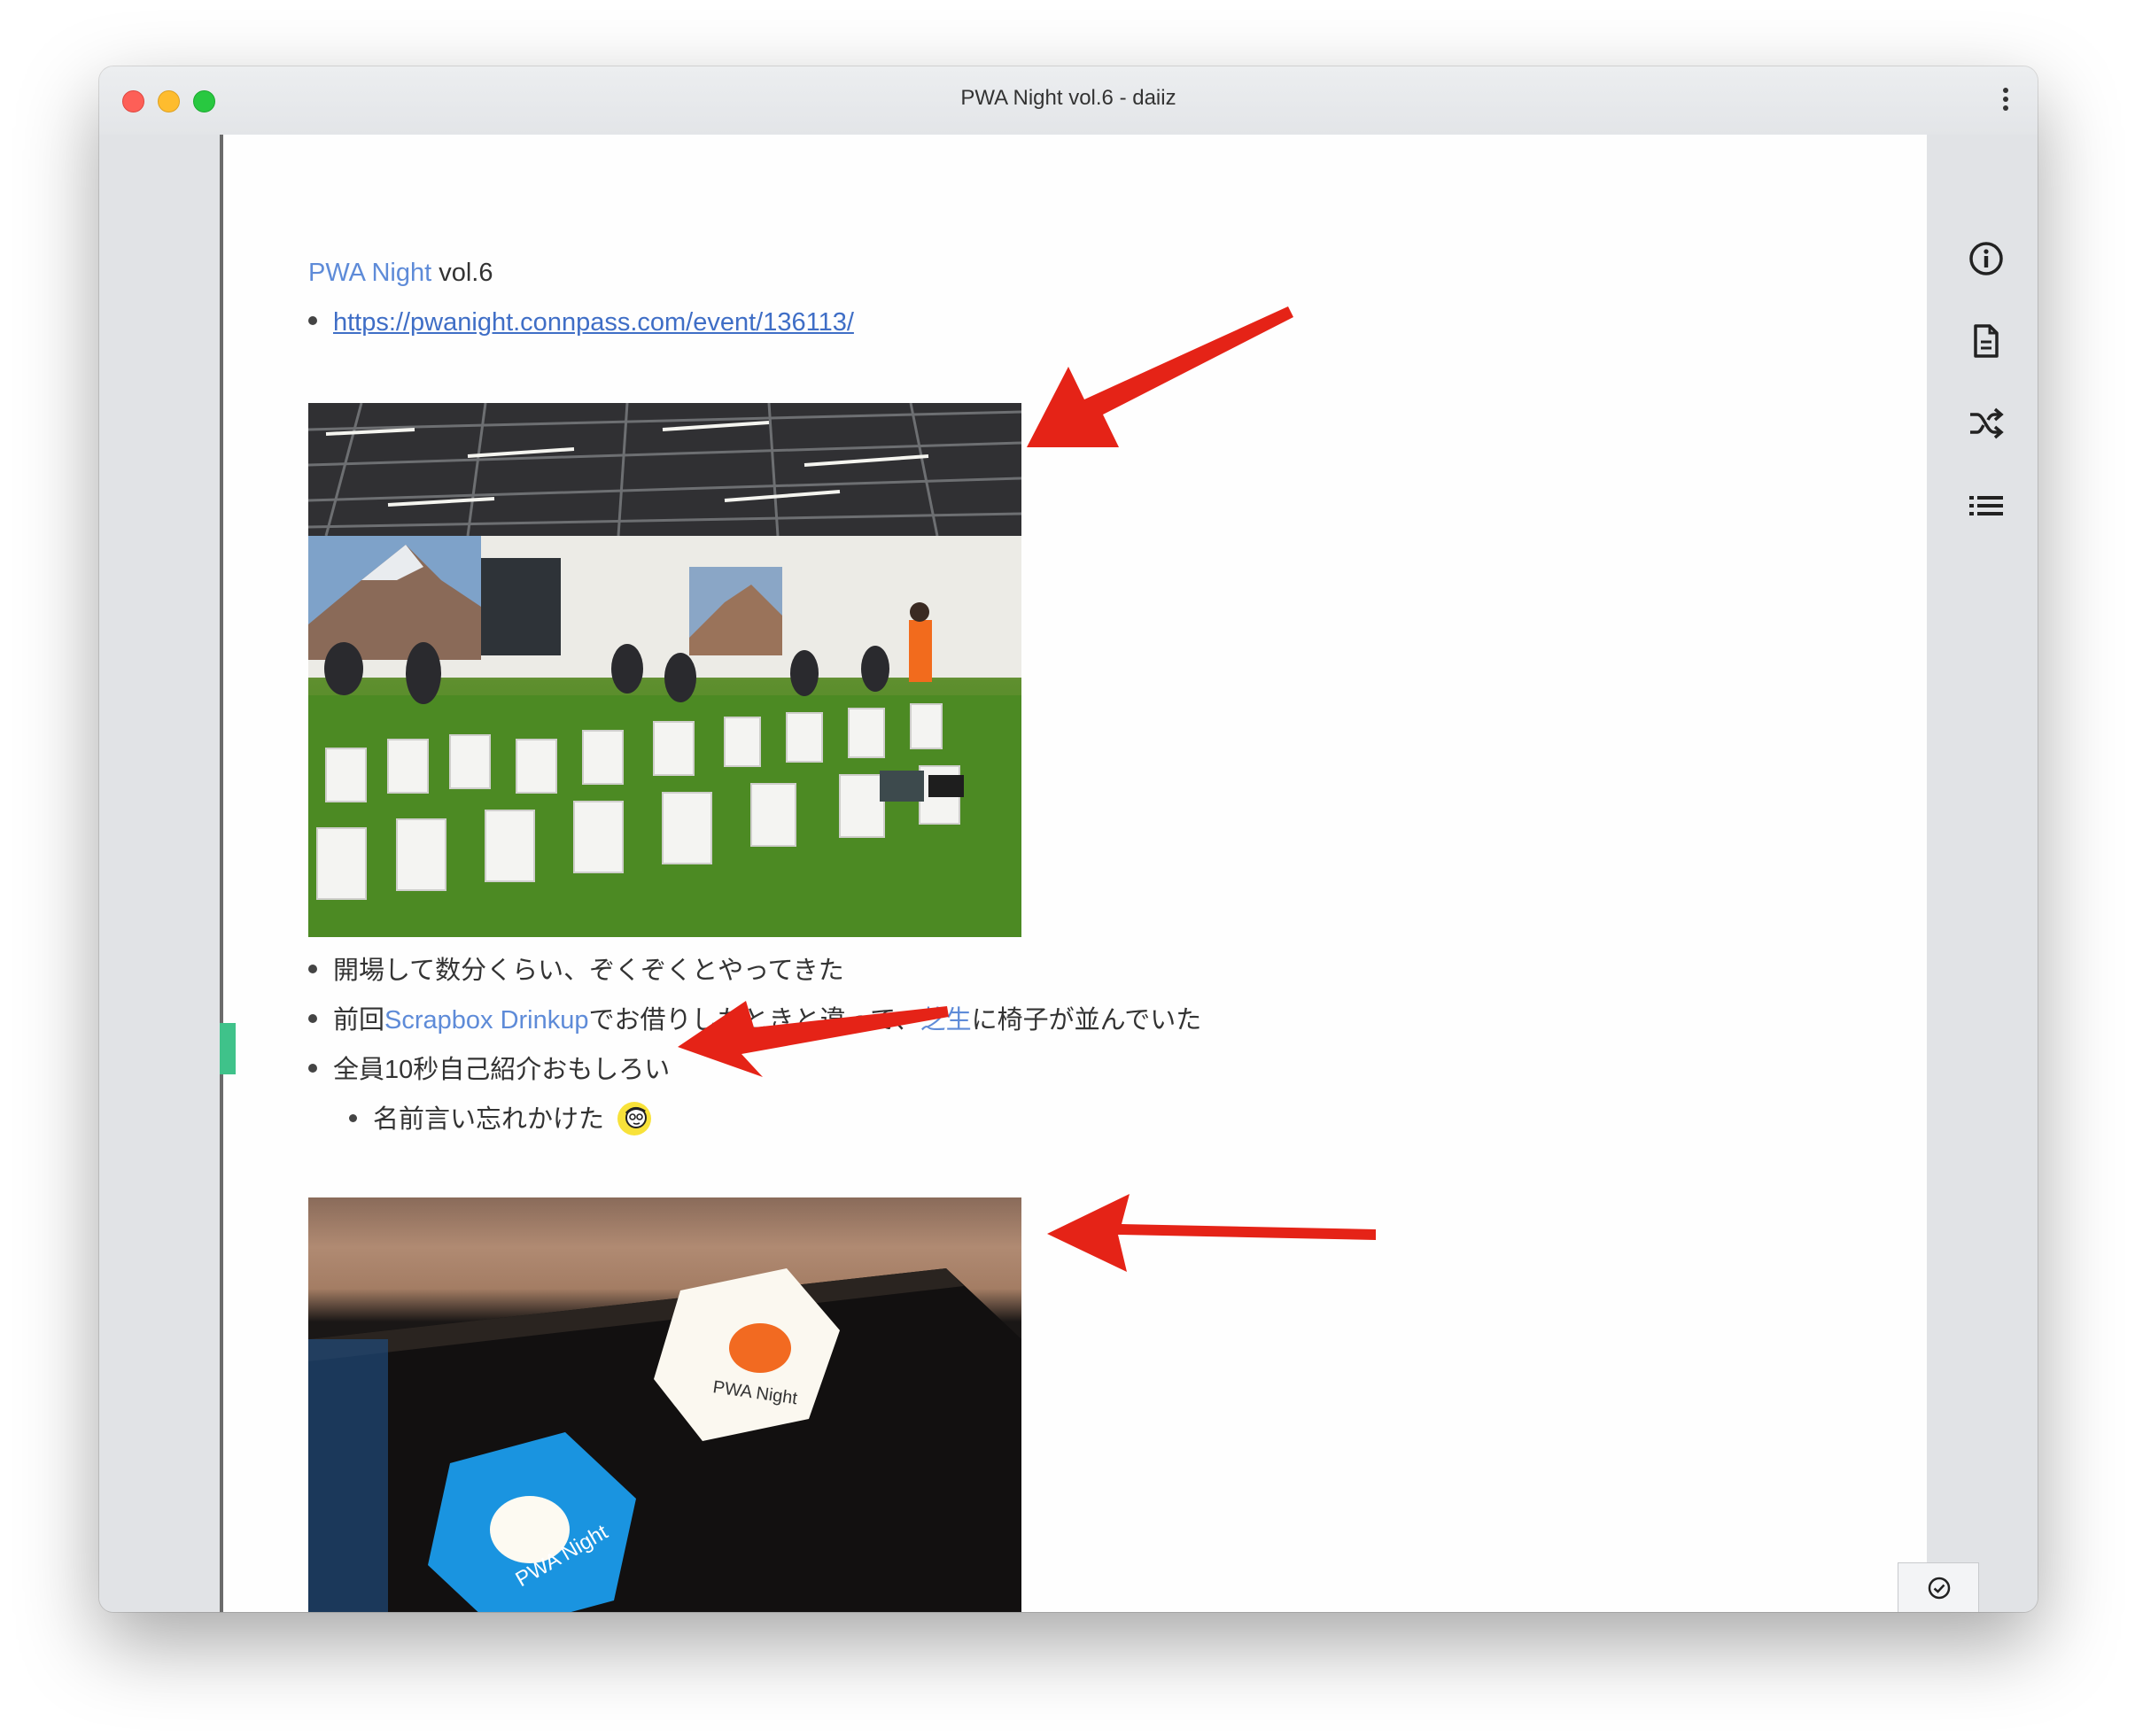 This screenshot has width=2135, height=1736. What do you see at coordinates (1211, 1233) in the screenshot?
I see `arrow-to-sticker-photo` at bounding box center [1211, 1233].